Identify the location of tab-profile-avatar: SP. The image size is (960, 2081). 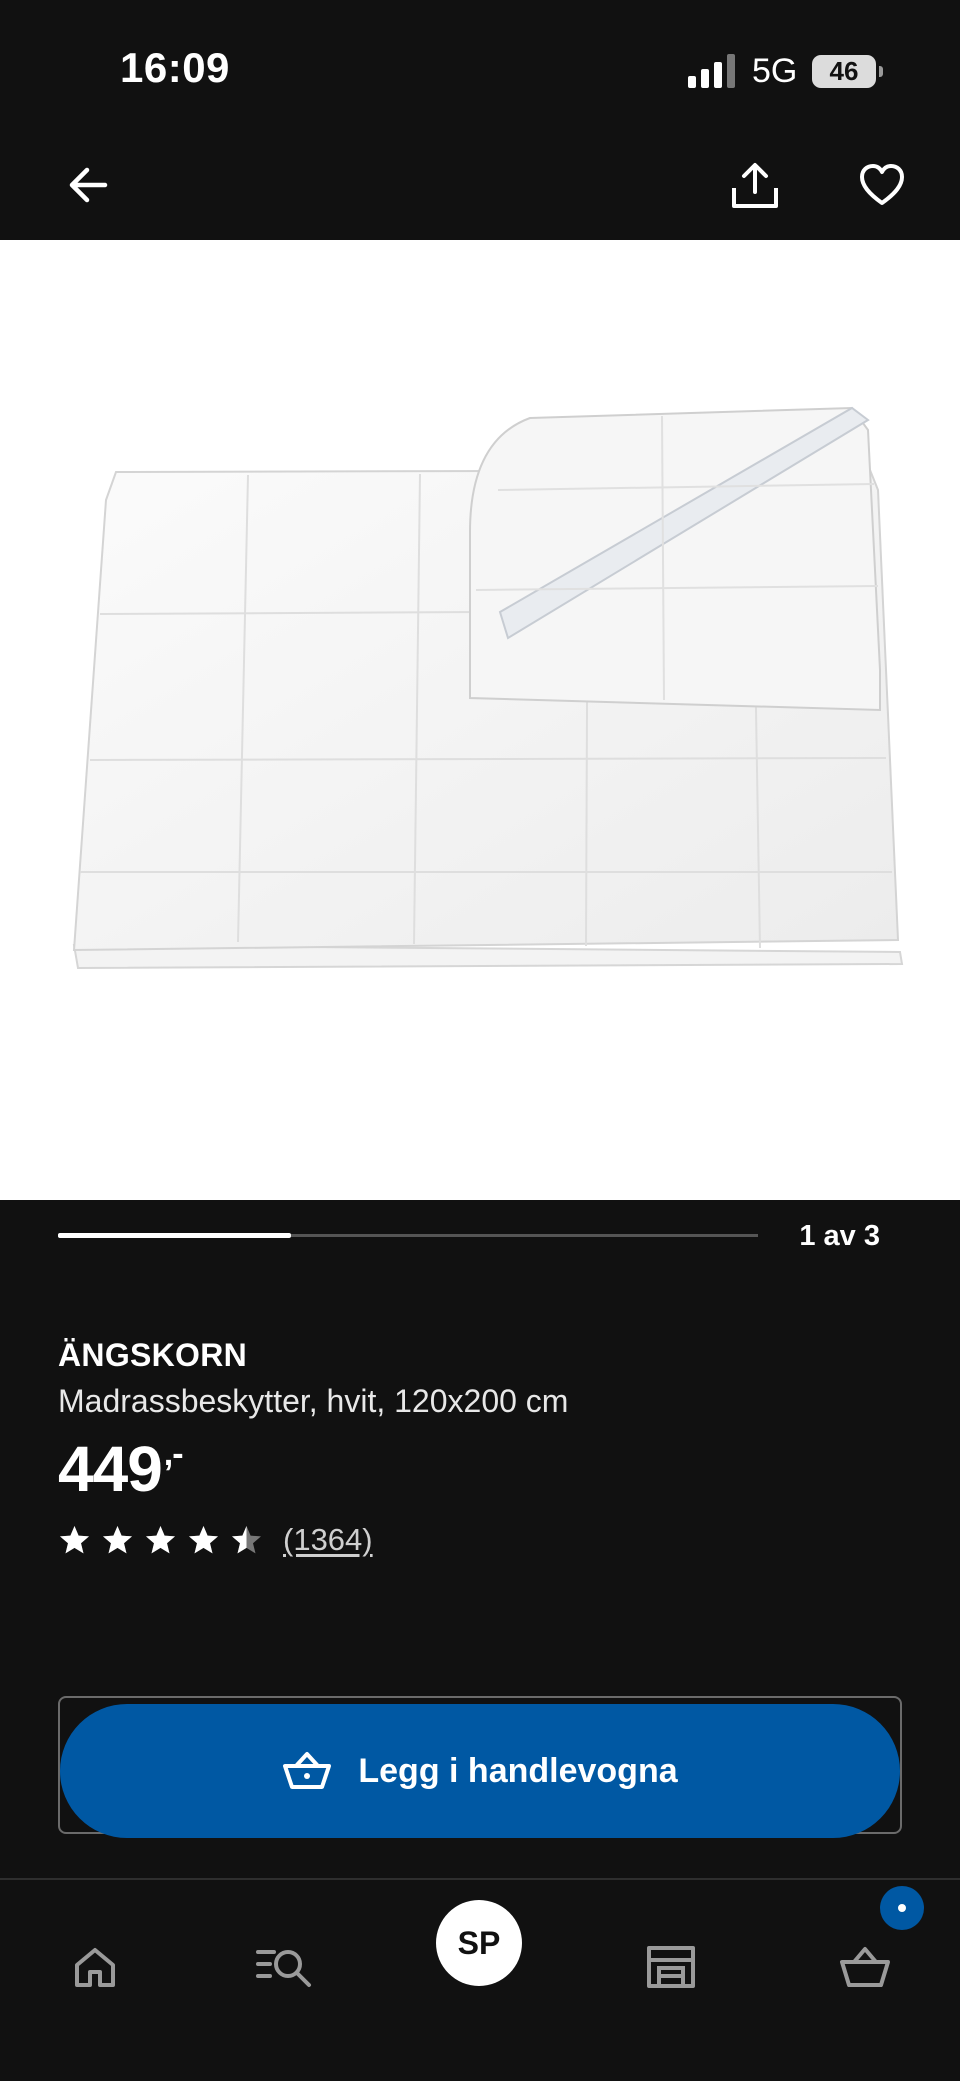
(479, 1943).